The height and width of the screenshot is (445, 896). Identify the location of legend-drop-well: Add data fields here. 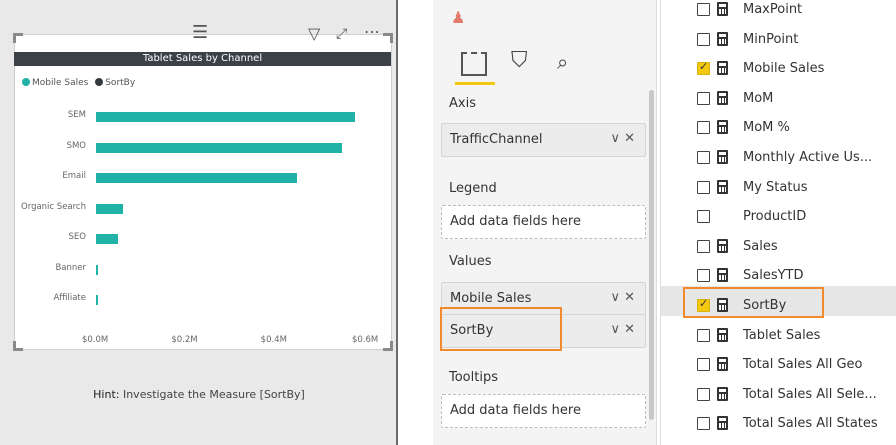
(543, 222).